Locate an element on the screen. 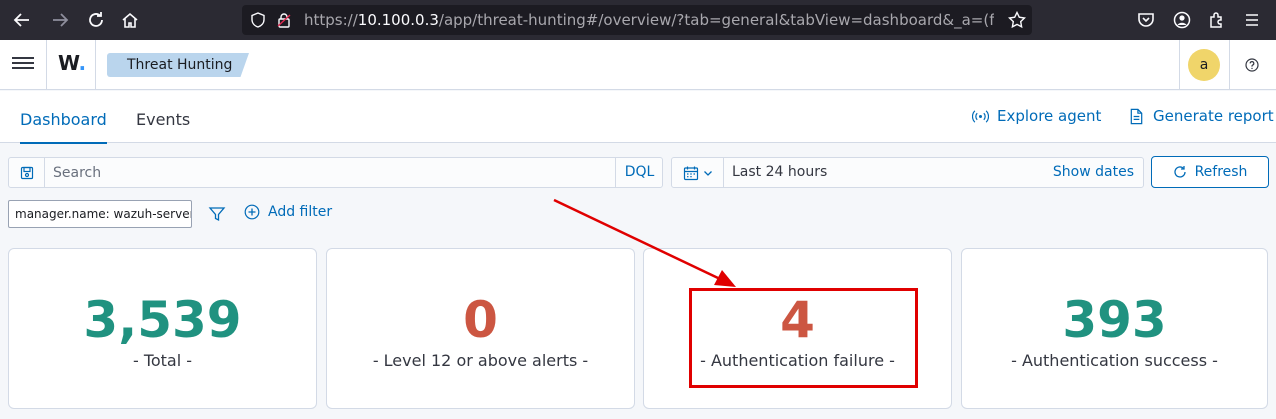 The width and height of the screenshot is (1276, 419). extensions-icon is located at coordinates (1217, 20).